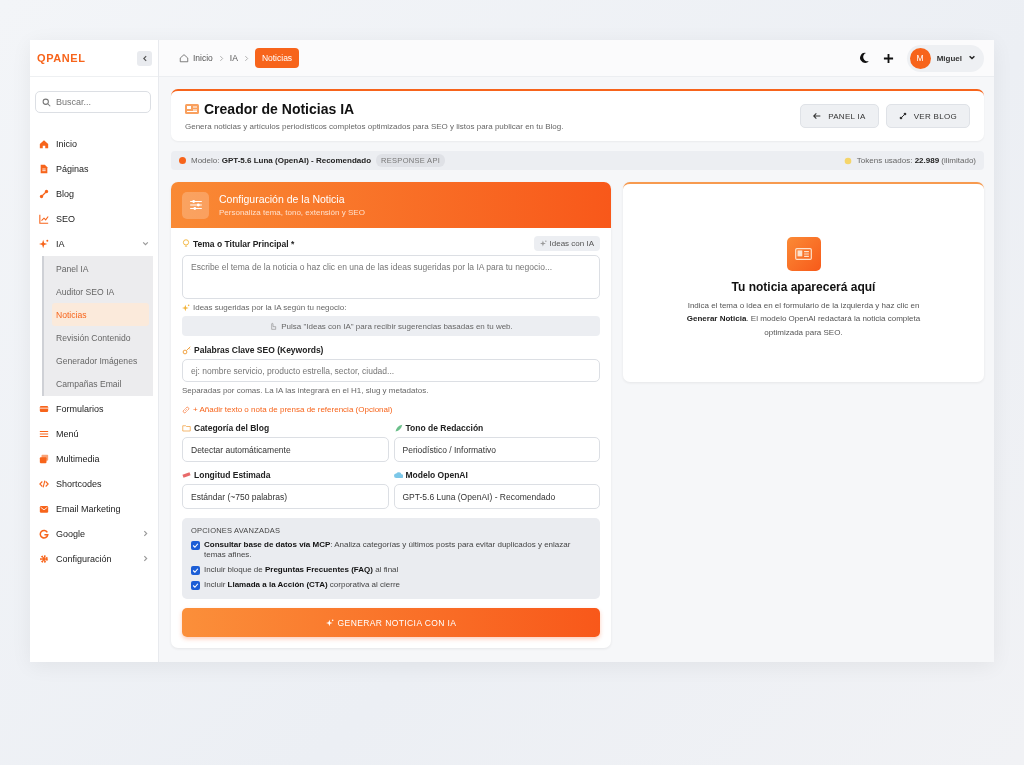 The image size is (1024, 765). What do you see at coordinates (920, 58) in the screenshot?
I see `avatar: M` at bounding box center [920, 58].